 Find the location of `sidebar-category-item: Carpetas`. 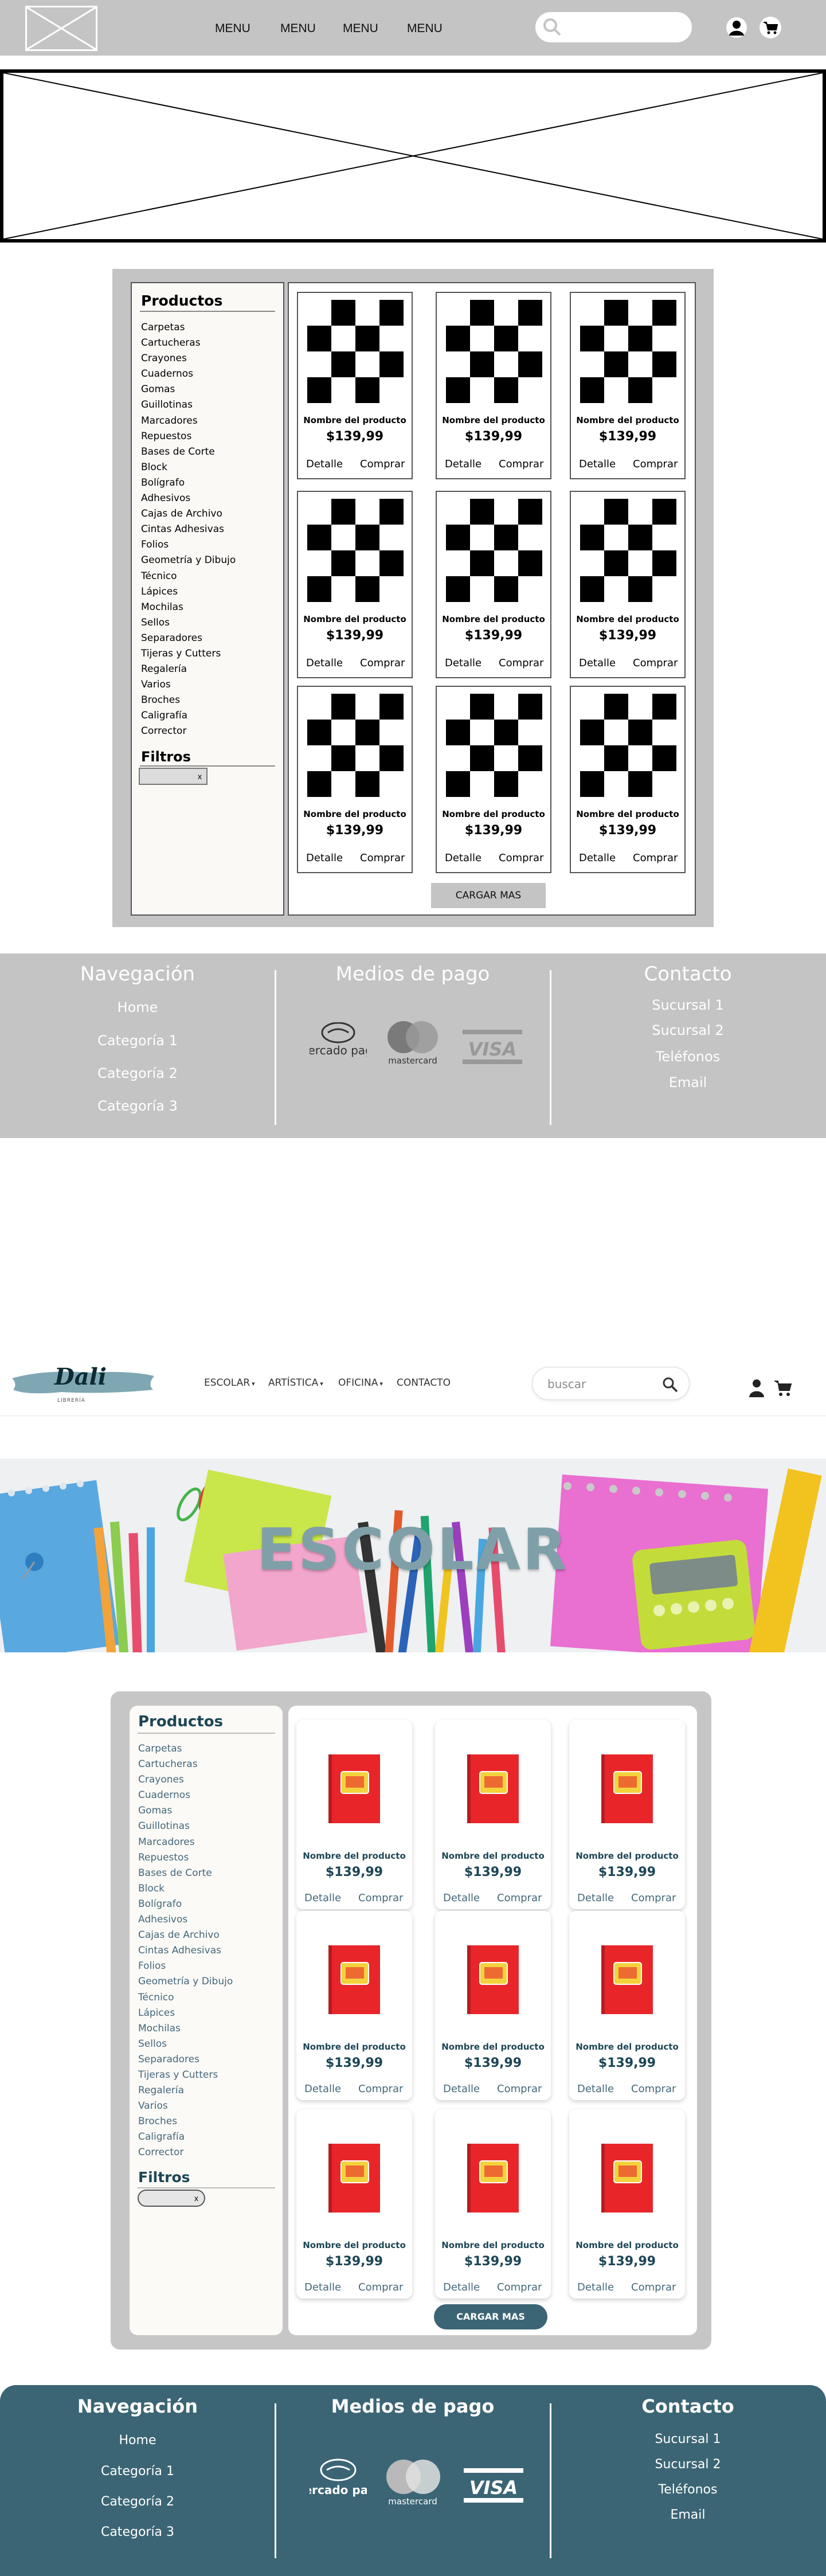

sidebar-category-item: Carpetas is located at coordinates (188, 327).